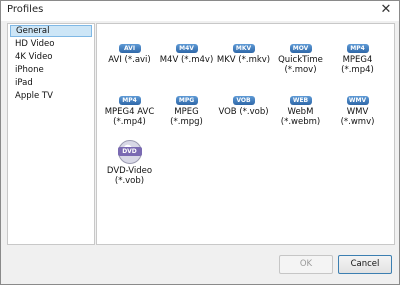 The image size is (400, 285). Describe the element at coordinates (300, 48) in the screenshot. I see `mov-file-icon: MOV` at that location.